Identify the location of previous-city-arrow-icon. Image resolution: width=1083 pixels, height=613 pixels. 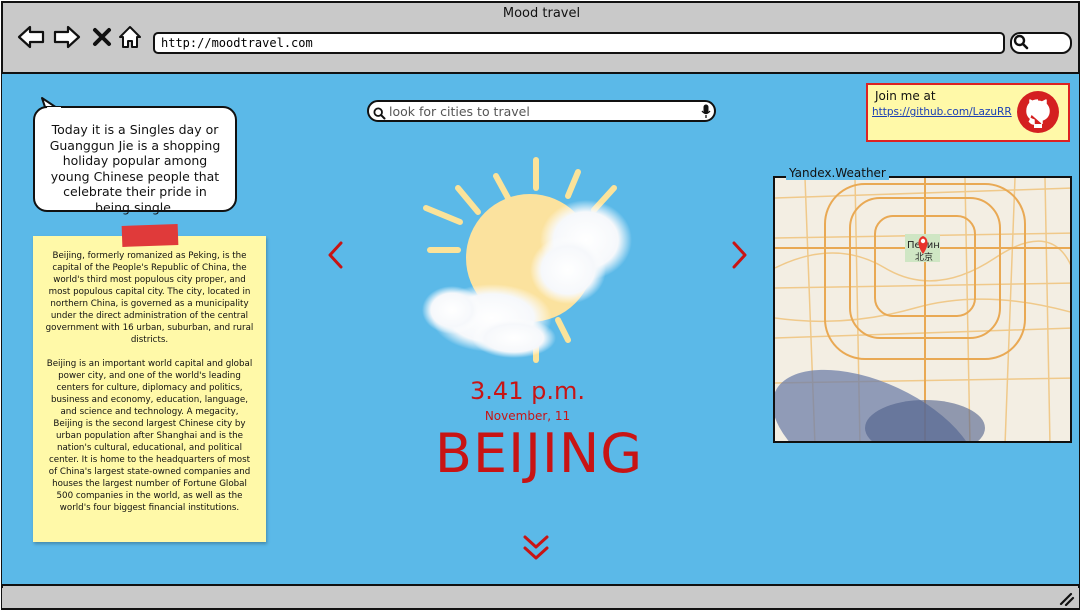
(335, 255).